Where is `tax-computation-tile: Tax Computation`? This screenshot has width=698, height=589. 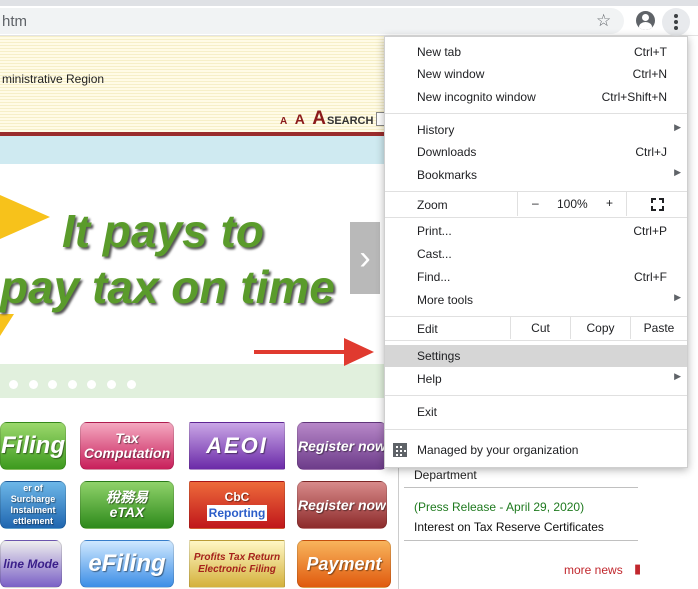
tax-computation-tile: Tax Computation is located at coordinates (127, 446).